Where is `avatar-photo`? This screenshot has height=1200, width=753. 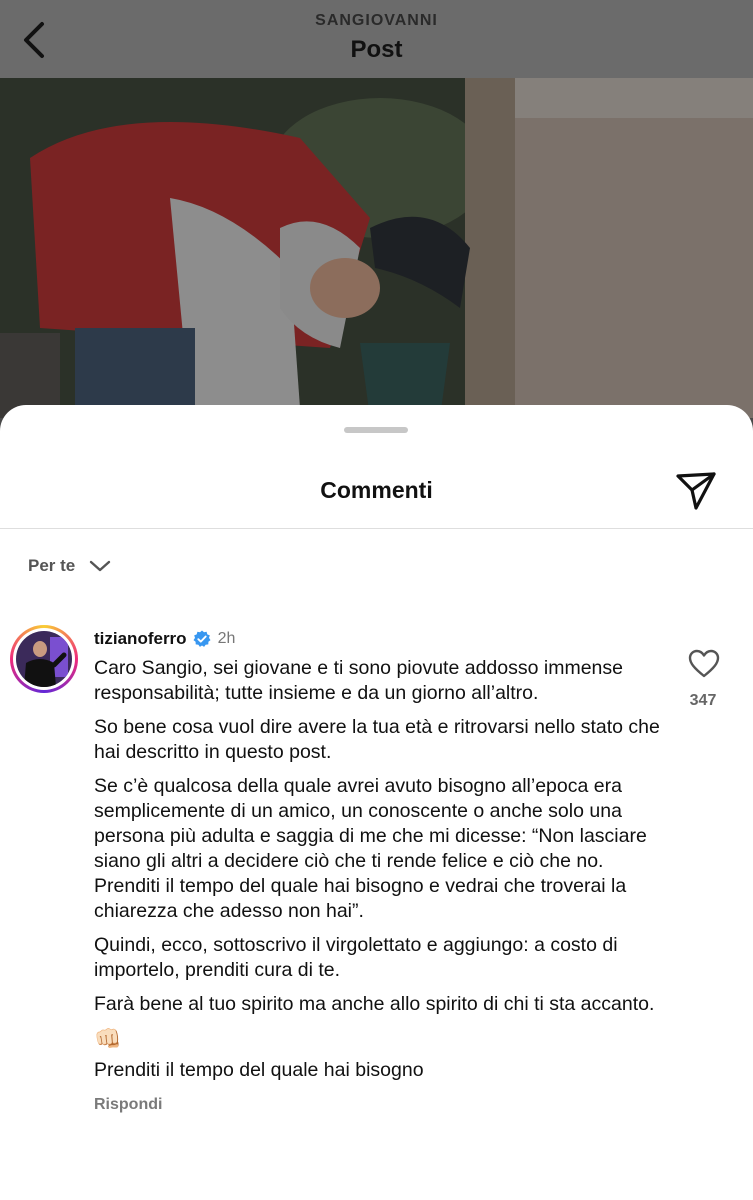 avatar-photo is located at coordinates (44, 659).